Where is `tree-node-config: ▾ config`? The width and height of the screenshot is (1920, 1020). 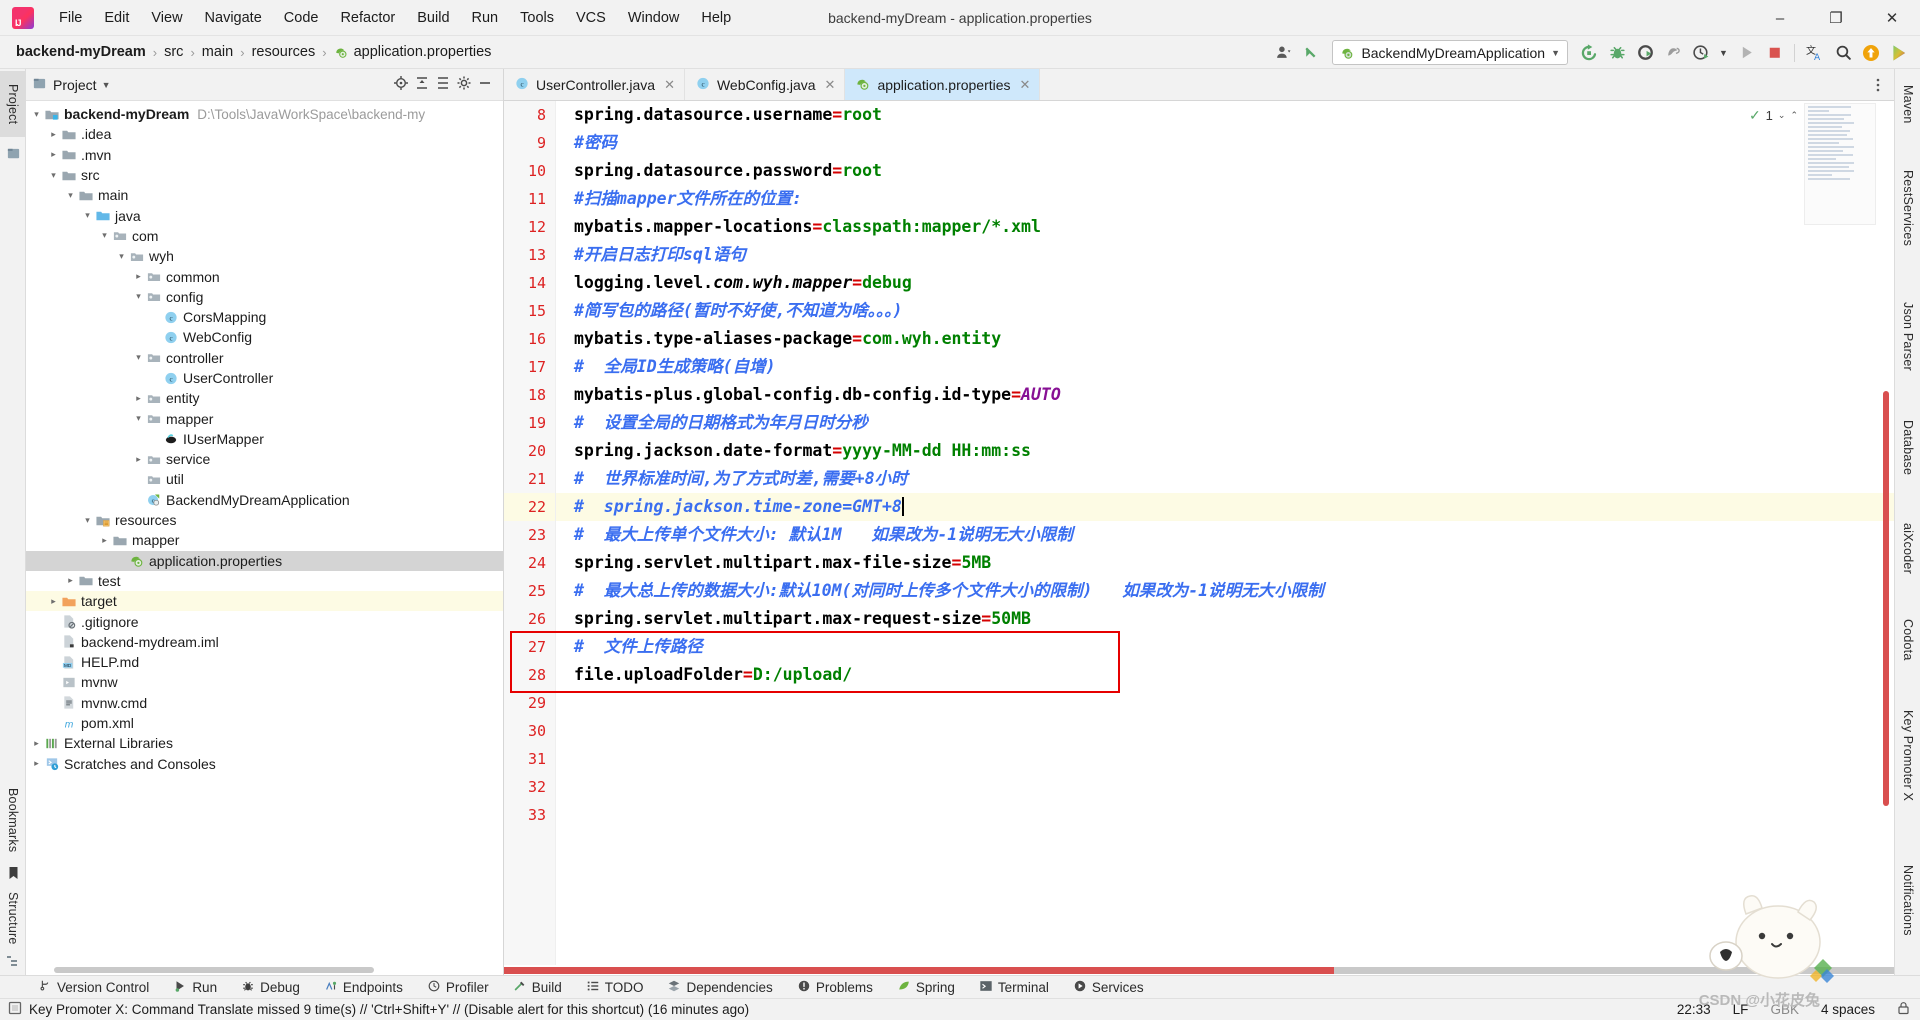 tree-node-config: ▾ config is located at coordinates (264, 297).